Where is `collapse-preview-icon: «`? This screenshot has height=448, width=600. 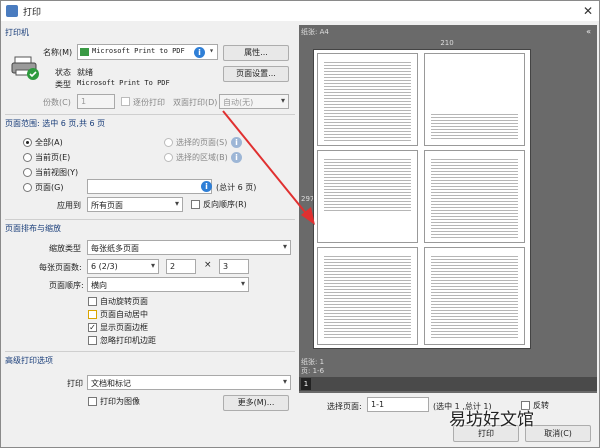 collapse-preview-icon: « is located at coordinates (588, 31).